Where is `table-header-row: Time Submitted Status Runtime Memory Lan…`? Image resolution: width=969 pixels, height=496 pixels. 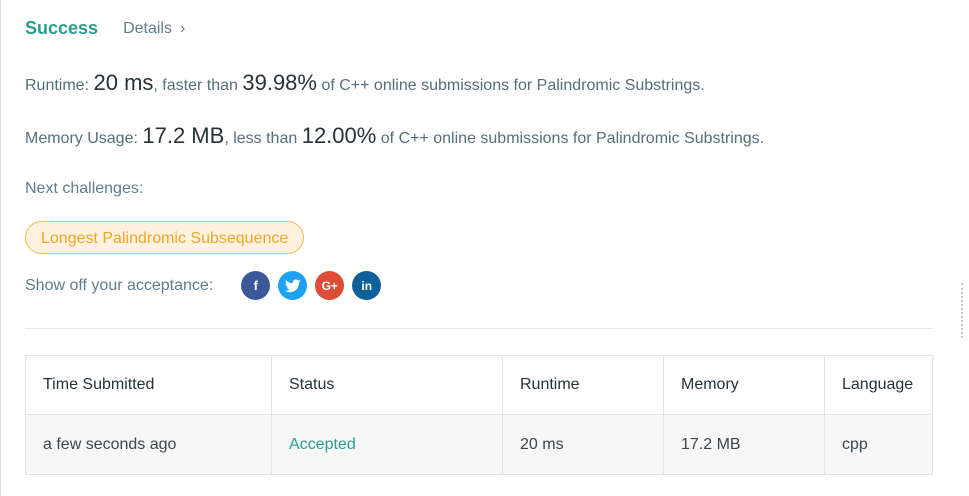
table-header-row: Time Submitted Status Runtime Memory Lan… is located at coordinates (479, 385).